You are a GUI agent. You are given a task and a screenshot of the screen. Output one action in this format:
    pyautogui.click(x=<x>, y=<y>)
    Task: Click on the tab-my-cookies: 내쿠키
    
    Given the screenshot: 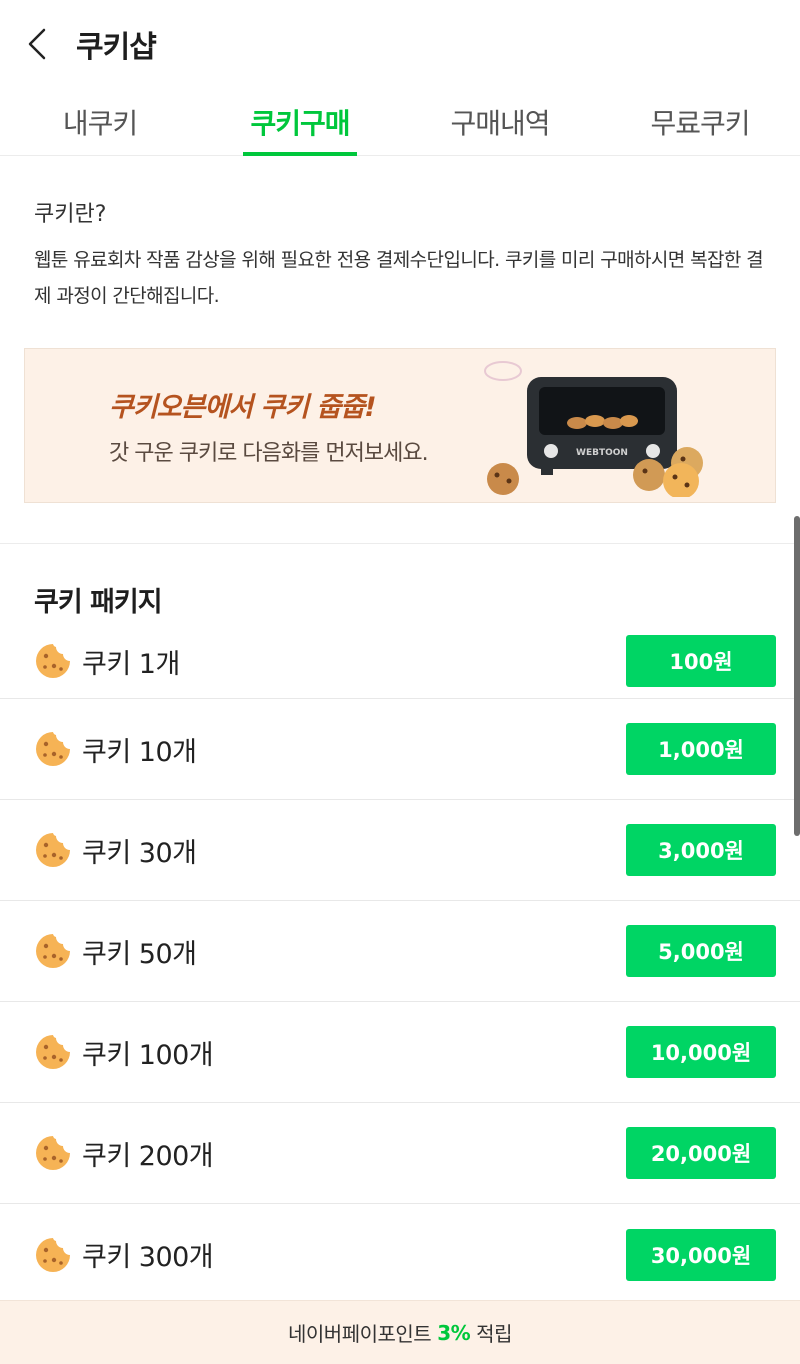 What is the action you would take?
    pyautogui.click(x=100, y=121)
    